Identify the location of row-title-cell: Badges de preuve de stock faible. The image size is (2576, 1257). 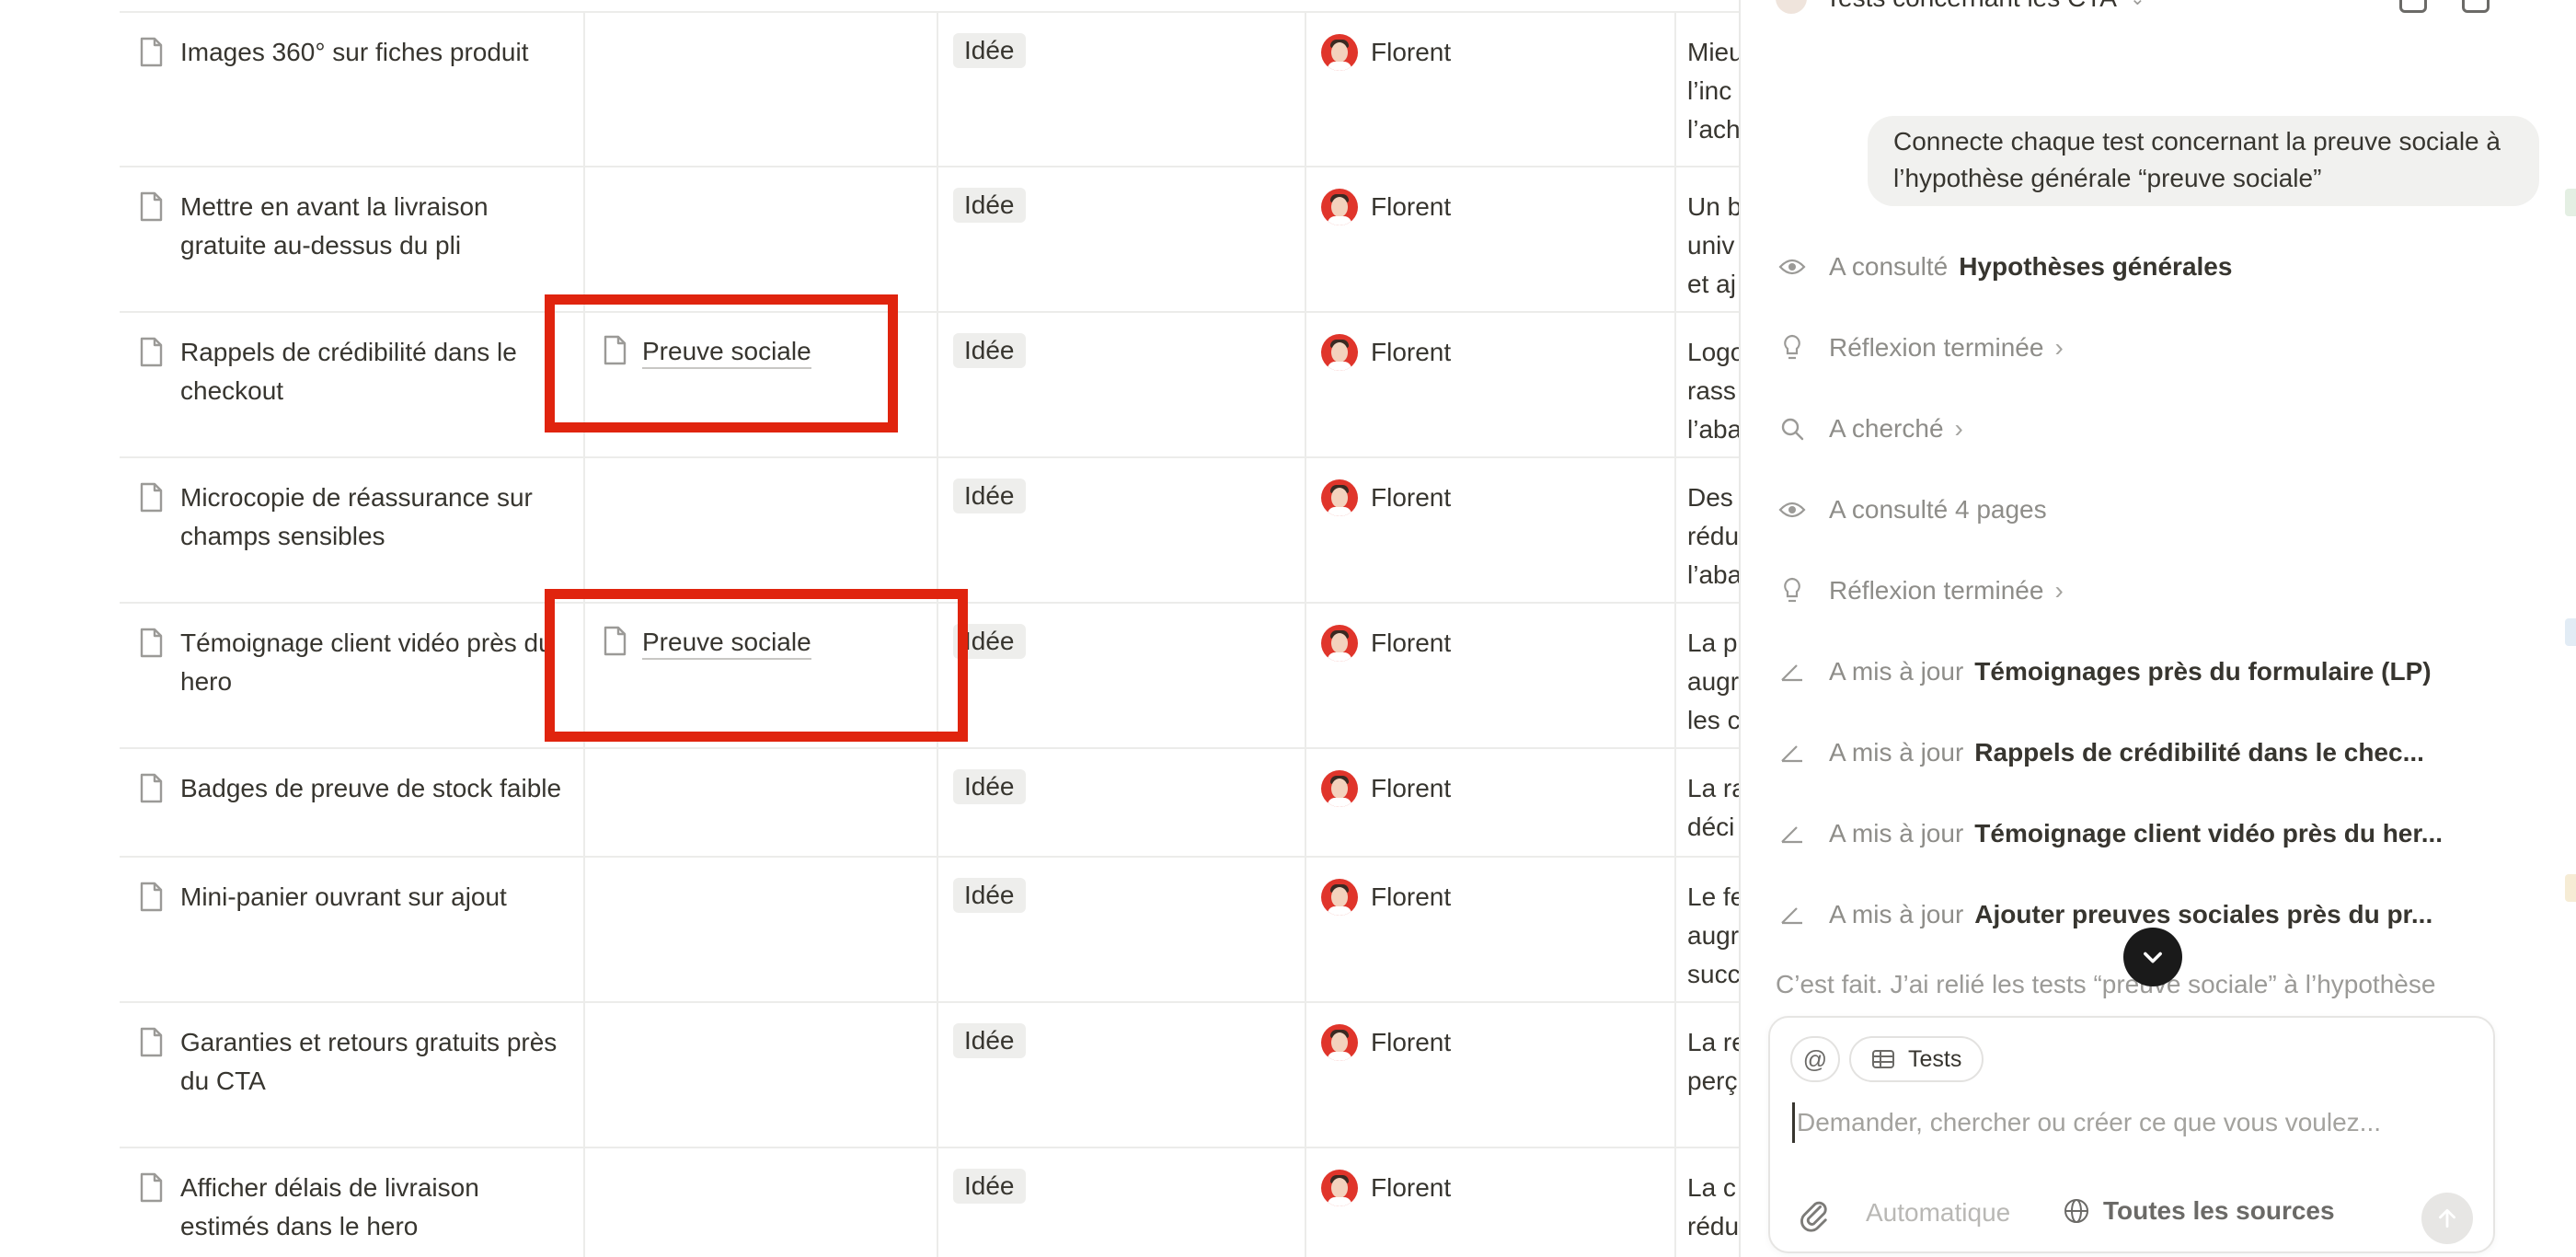
(351, 777).